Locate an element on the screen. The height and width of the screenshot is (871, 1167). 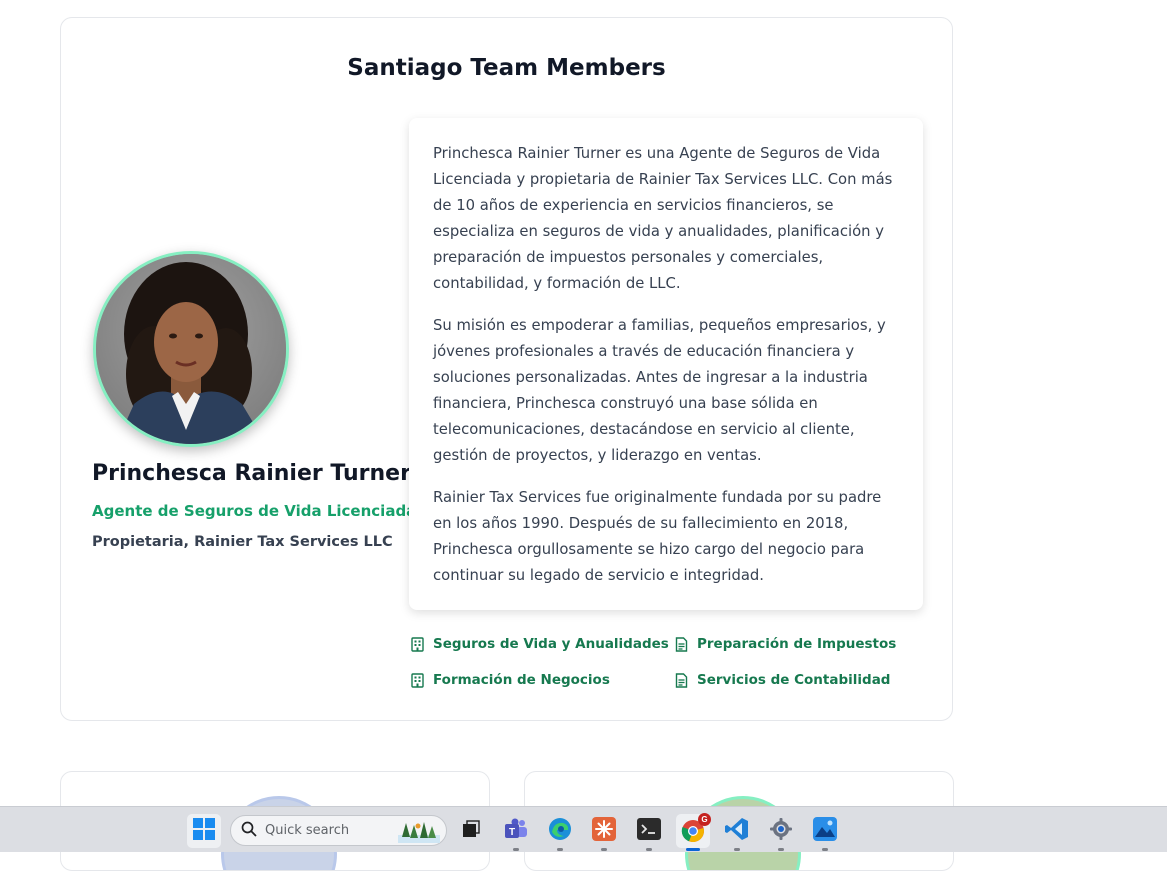
start-button is located at coordinates (204, 831).